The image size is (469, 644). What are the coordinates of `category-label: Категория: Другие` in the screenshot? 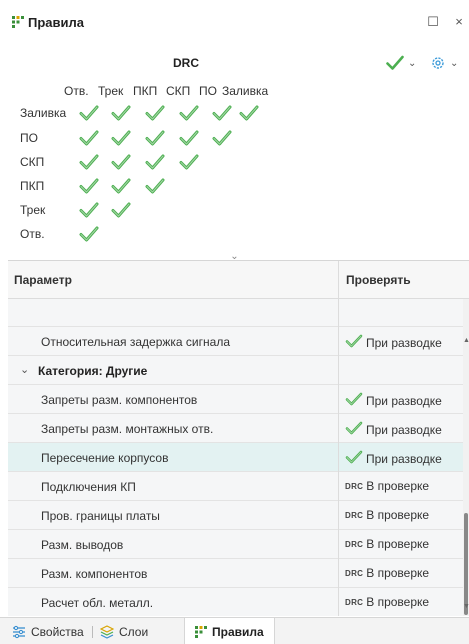 It's located at (93, 371).